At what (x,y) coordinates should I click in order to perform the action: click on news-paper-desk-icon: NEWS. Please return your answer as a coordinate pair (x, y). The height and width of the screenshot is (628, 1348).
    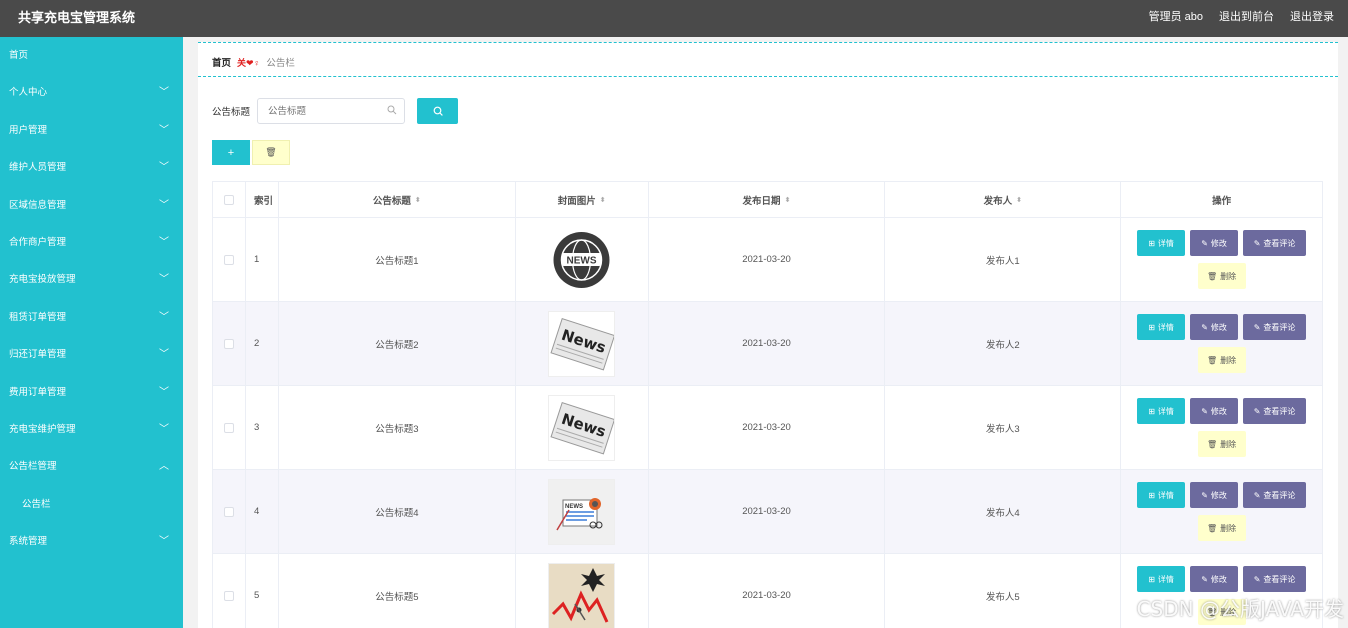
    Looking at the image, I should click on (582, 511).